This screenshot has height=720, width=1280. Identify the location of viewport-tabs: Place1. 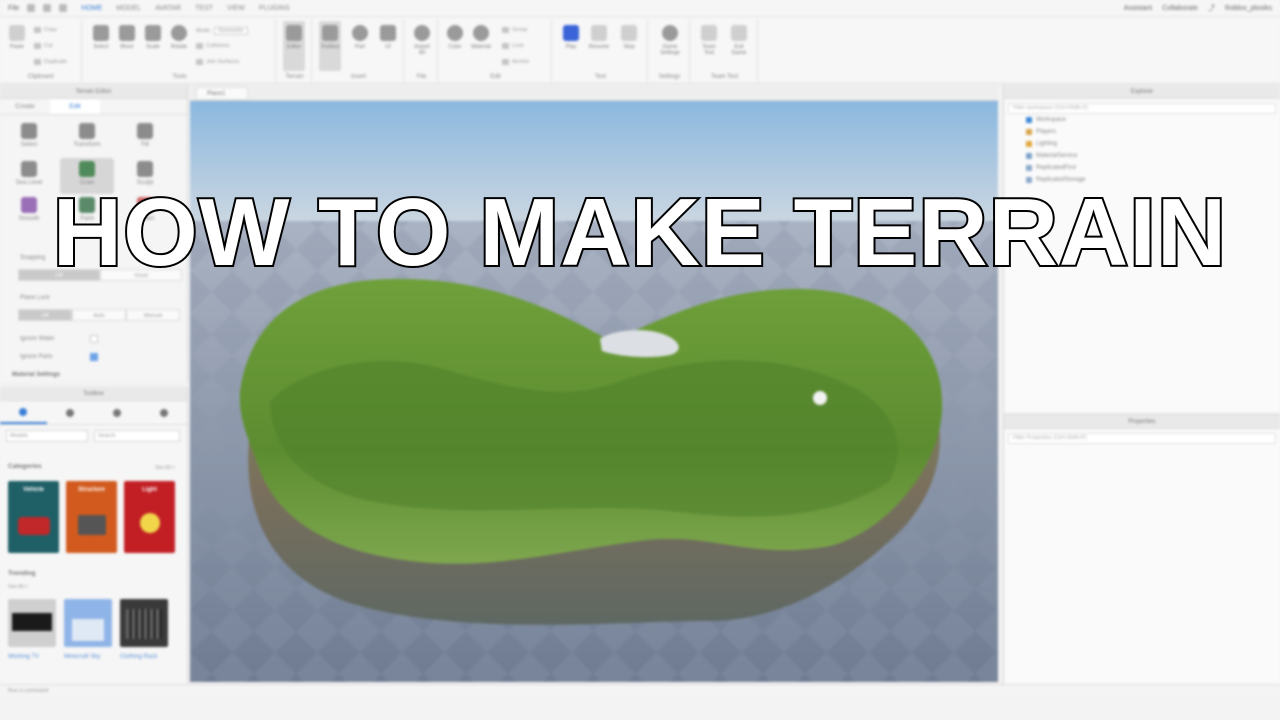
(594, 93).